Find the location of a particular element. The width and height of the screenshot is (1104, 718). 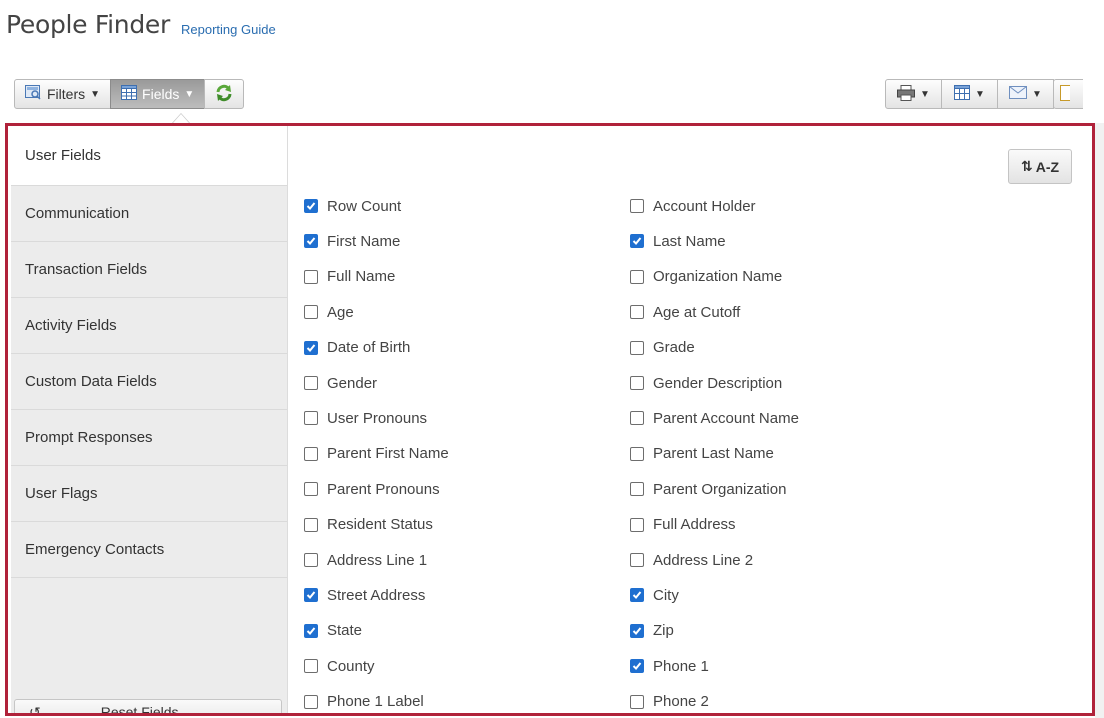

sort-label: A-Z is located at coordinates (1047, 166).